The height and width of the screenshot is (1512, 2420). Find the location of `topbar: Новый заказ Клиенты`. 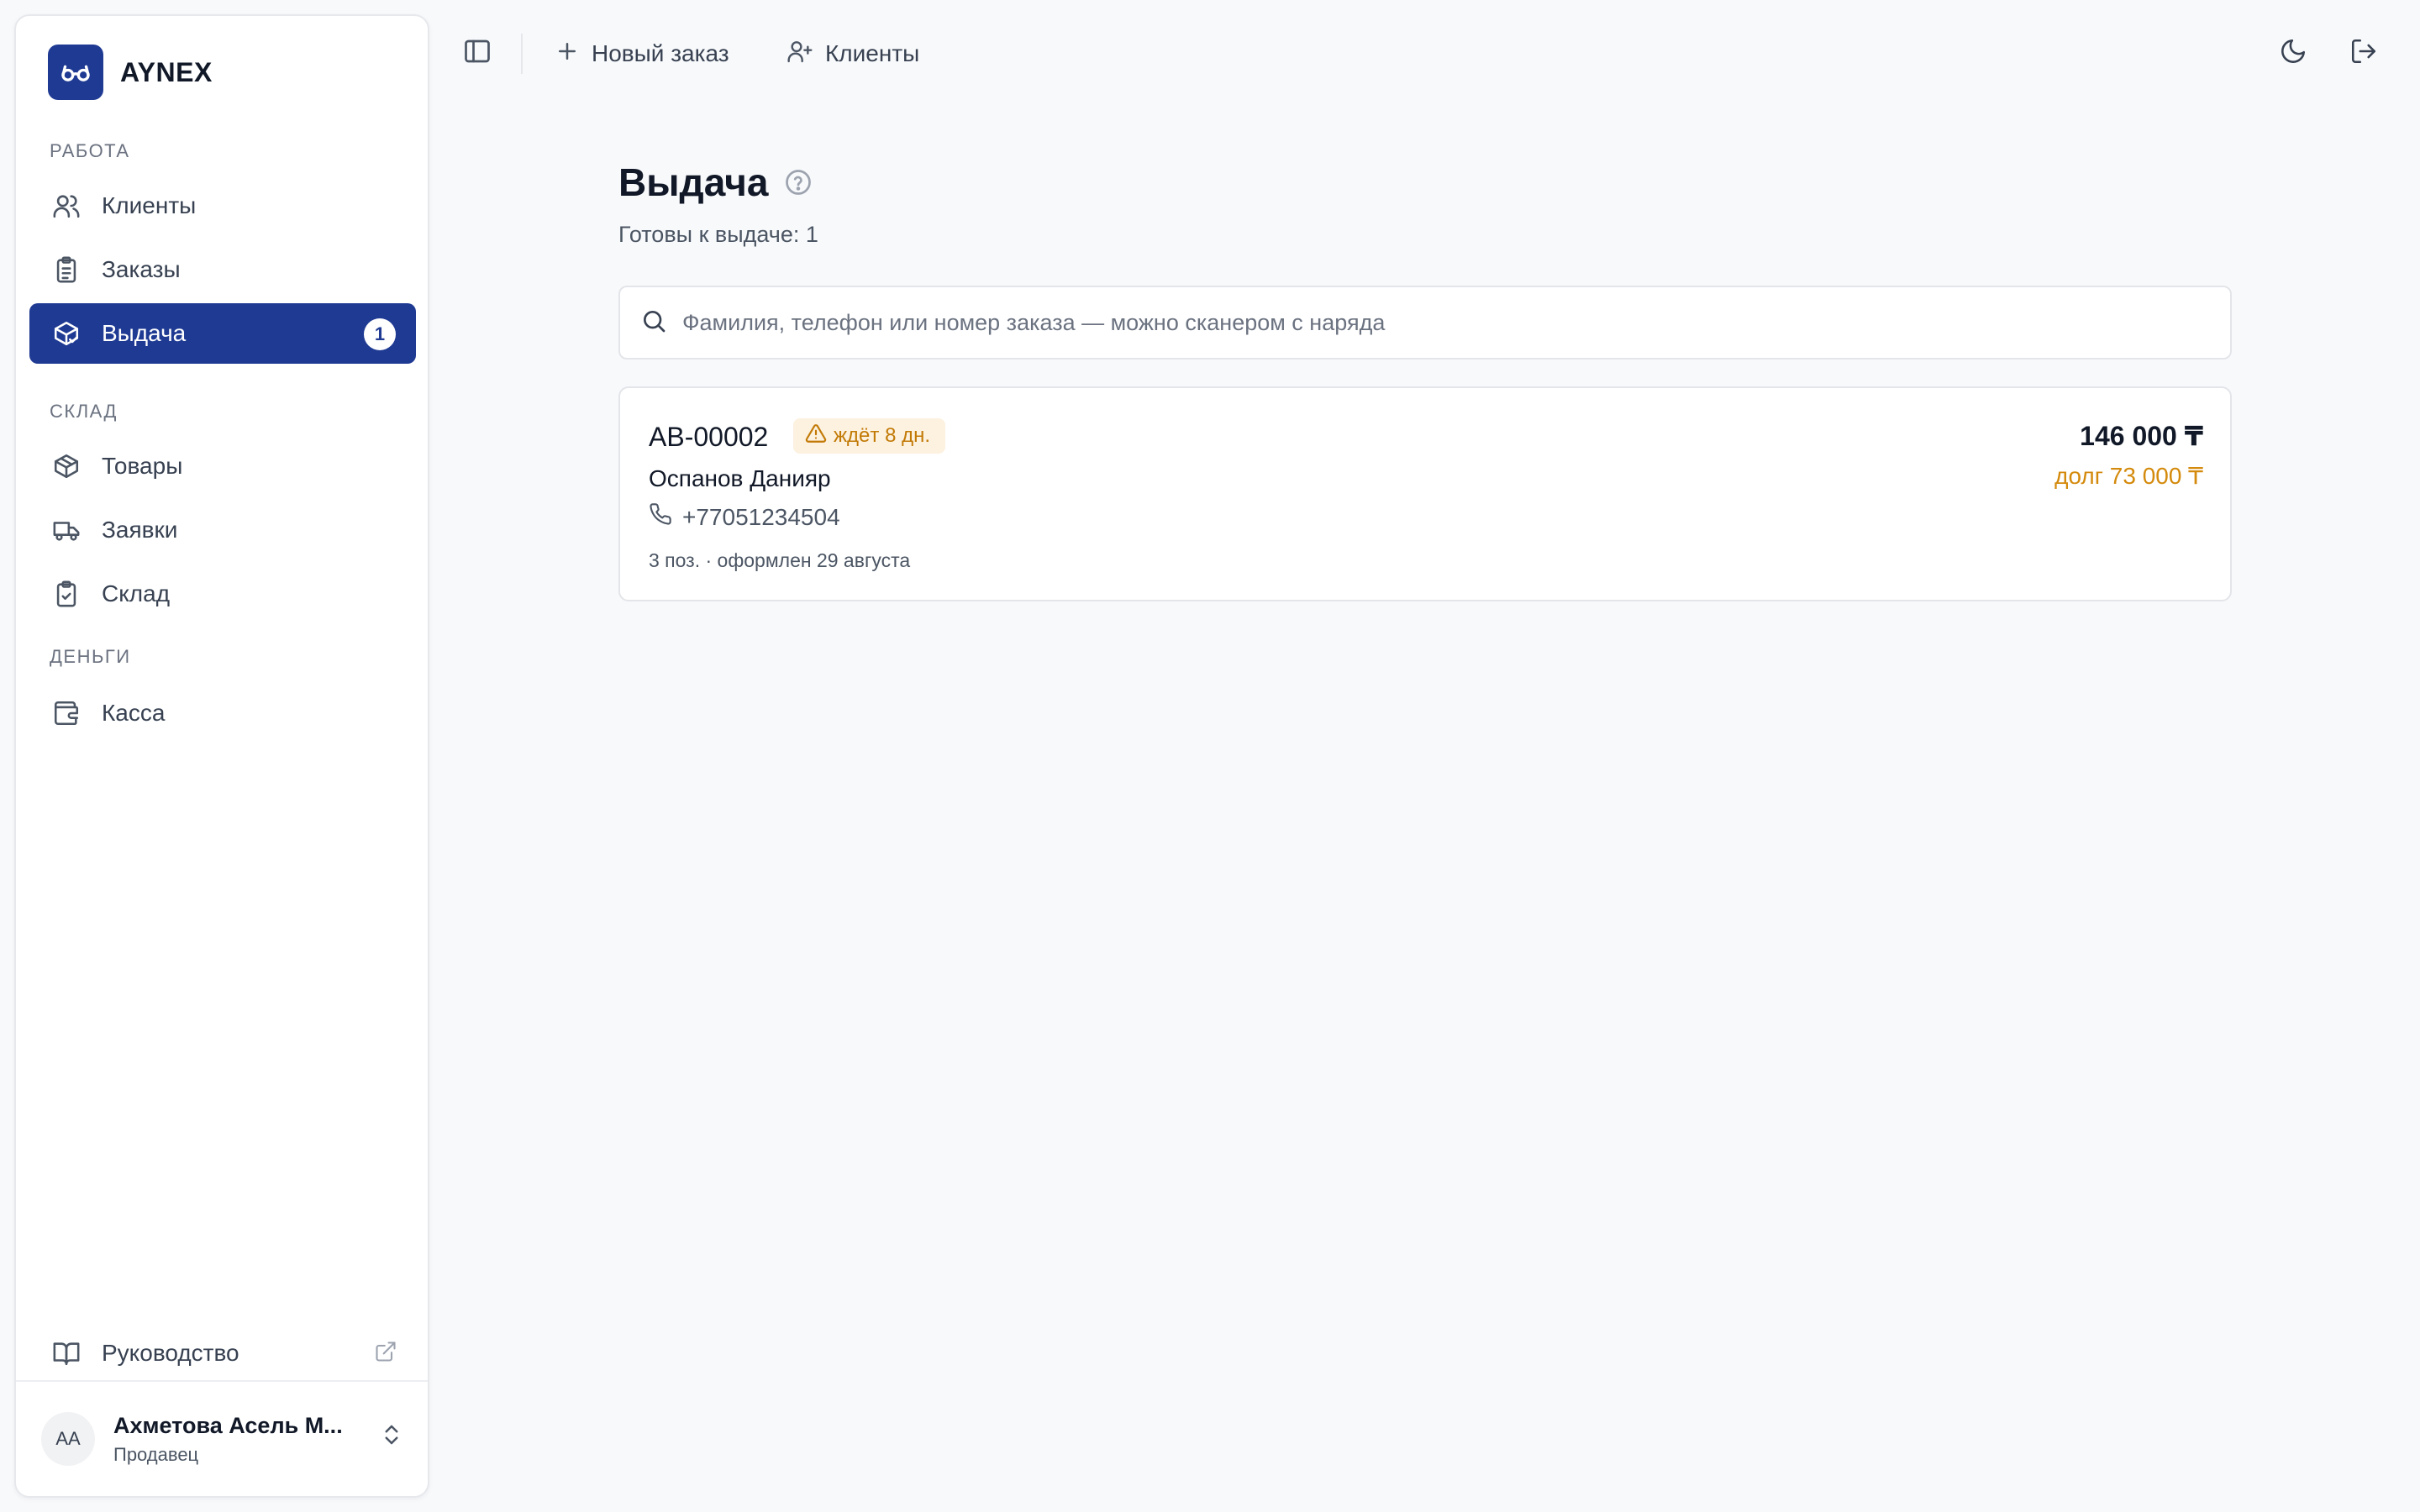

topbar: Новый заказ Клиенты is located at coordinates (1424, 53).